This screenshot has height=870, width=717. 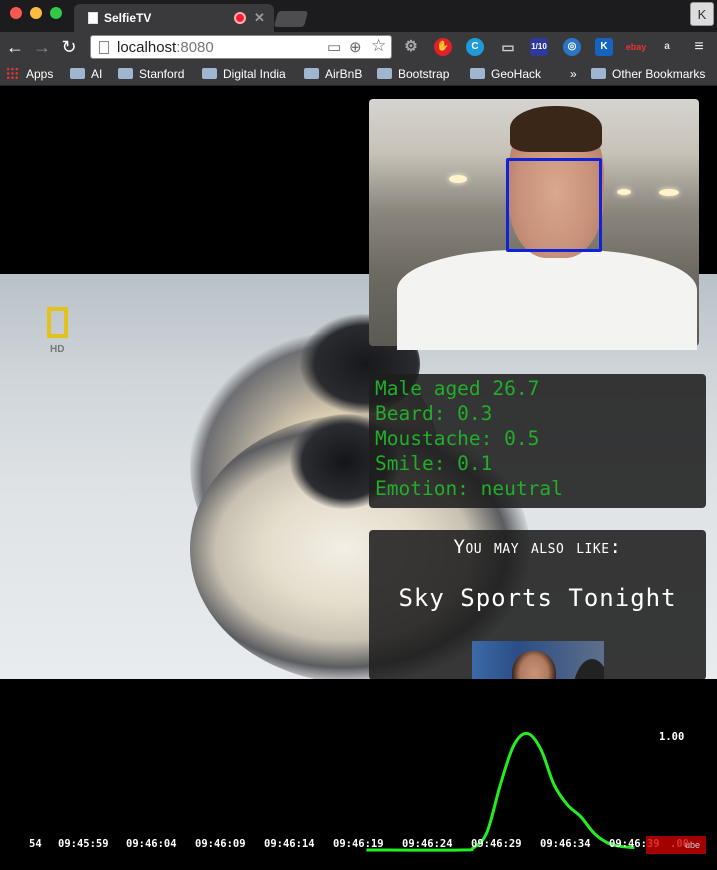 What do you see at coordinates (427, 844) in the screenshot?
I see `x-tick-label: 09:46:24` at bounding box center [427, 844].